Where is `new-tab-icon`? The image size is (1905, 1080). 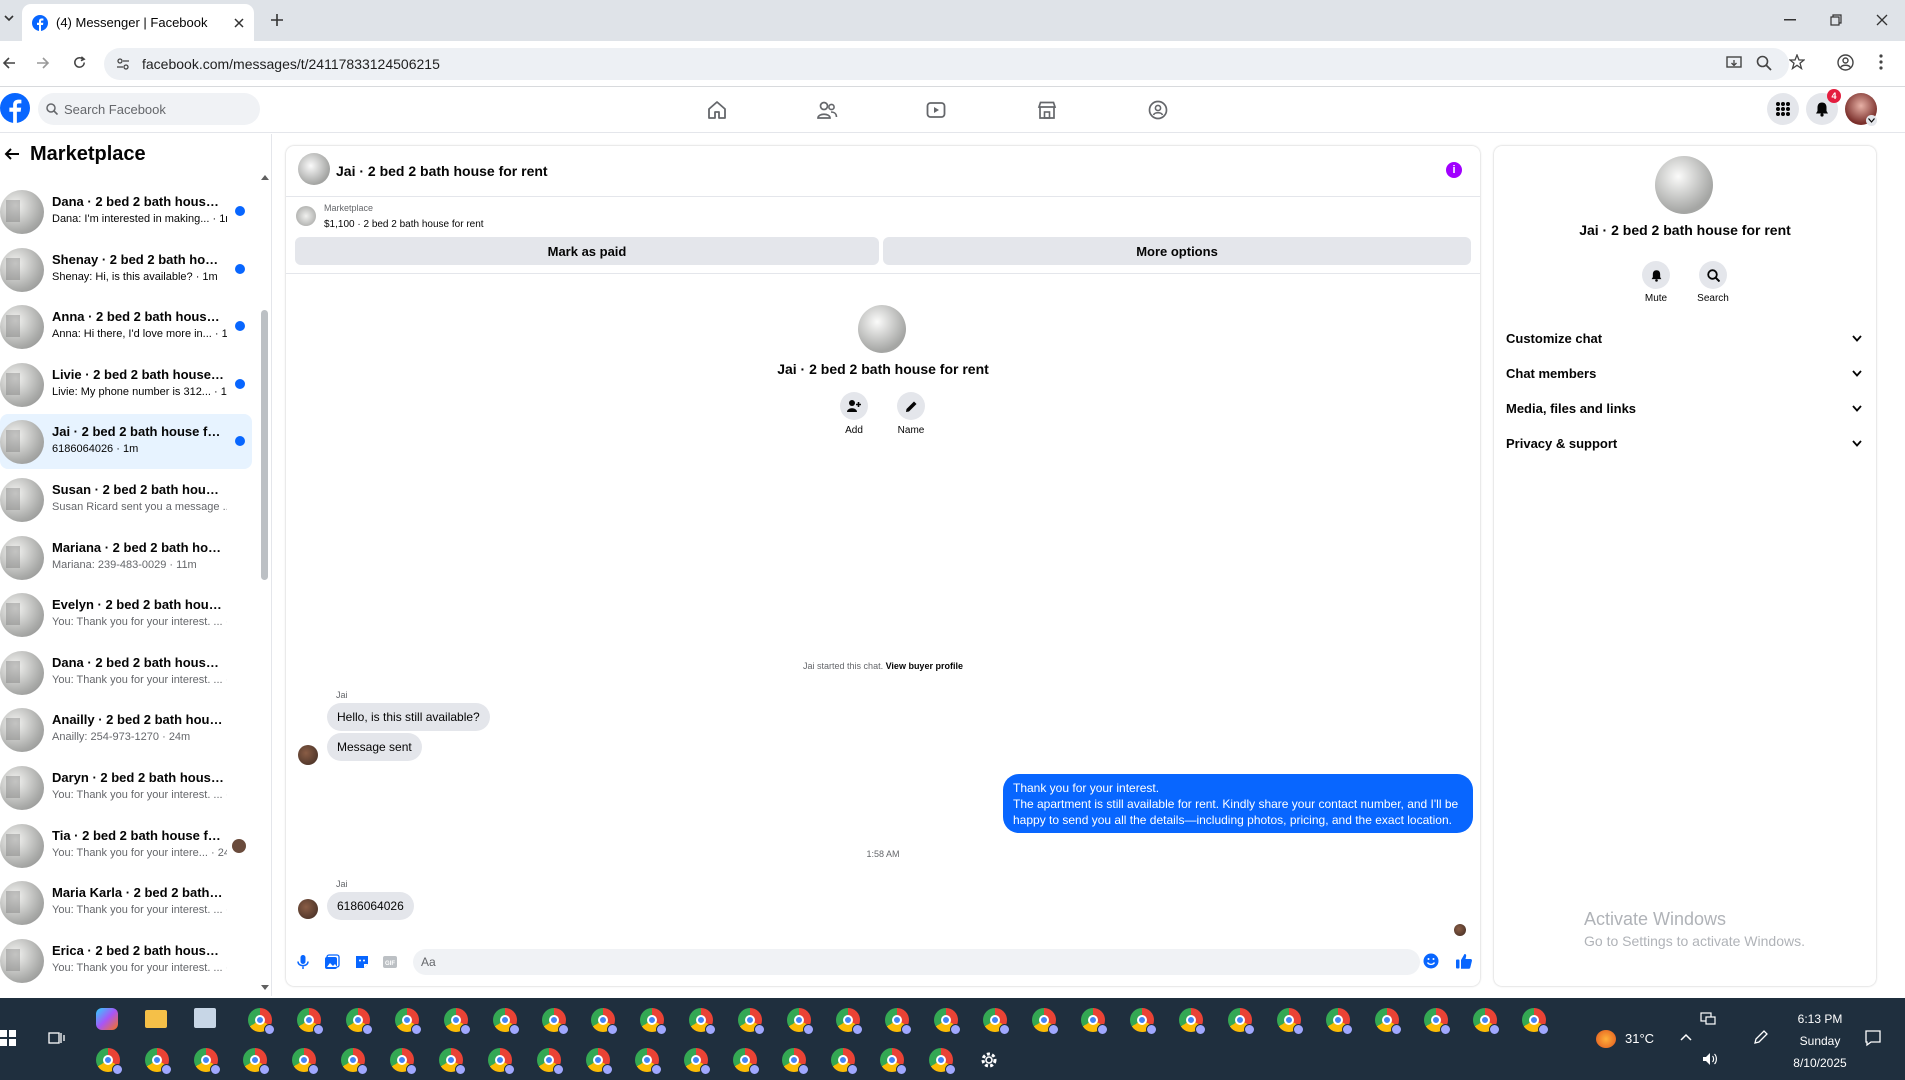
new-tab-icon is located at coordinates (277, 20).